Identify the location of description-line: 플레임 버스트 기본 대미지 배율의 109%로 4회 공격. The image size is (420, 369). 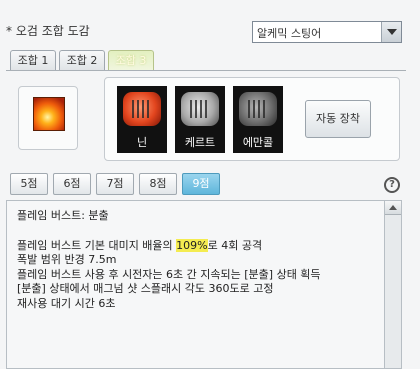
(140, 245).